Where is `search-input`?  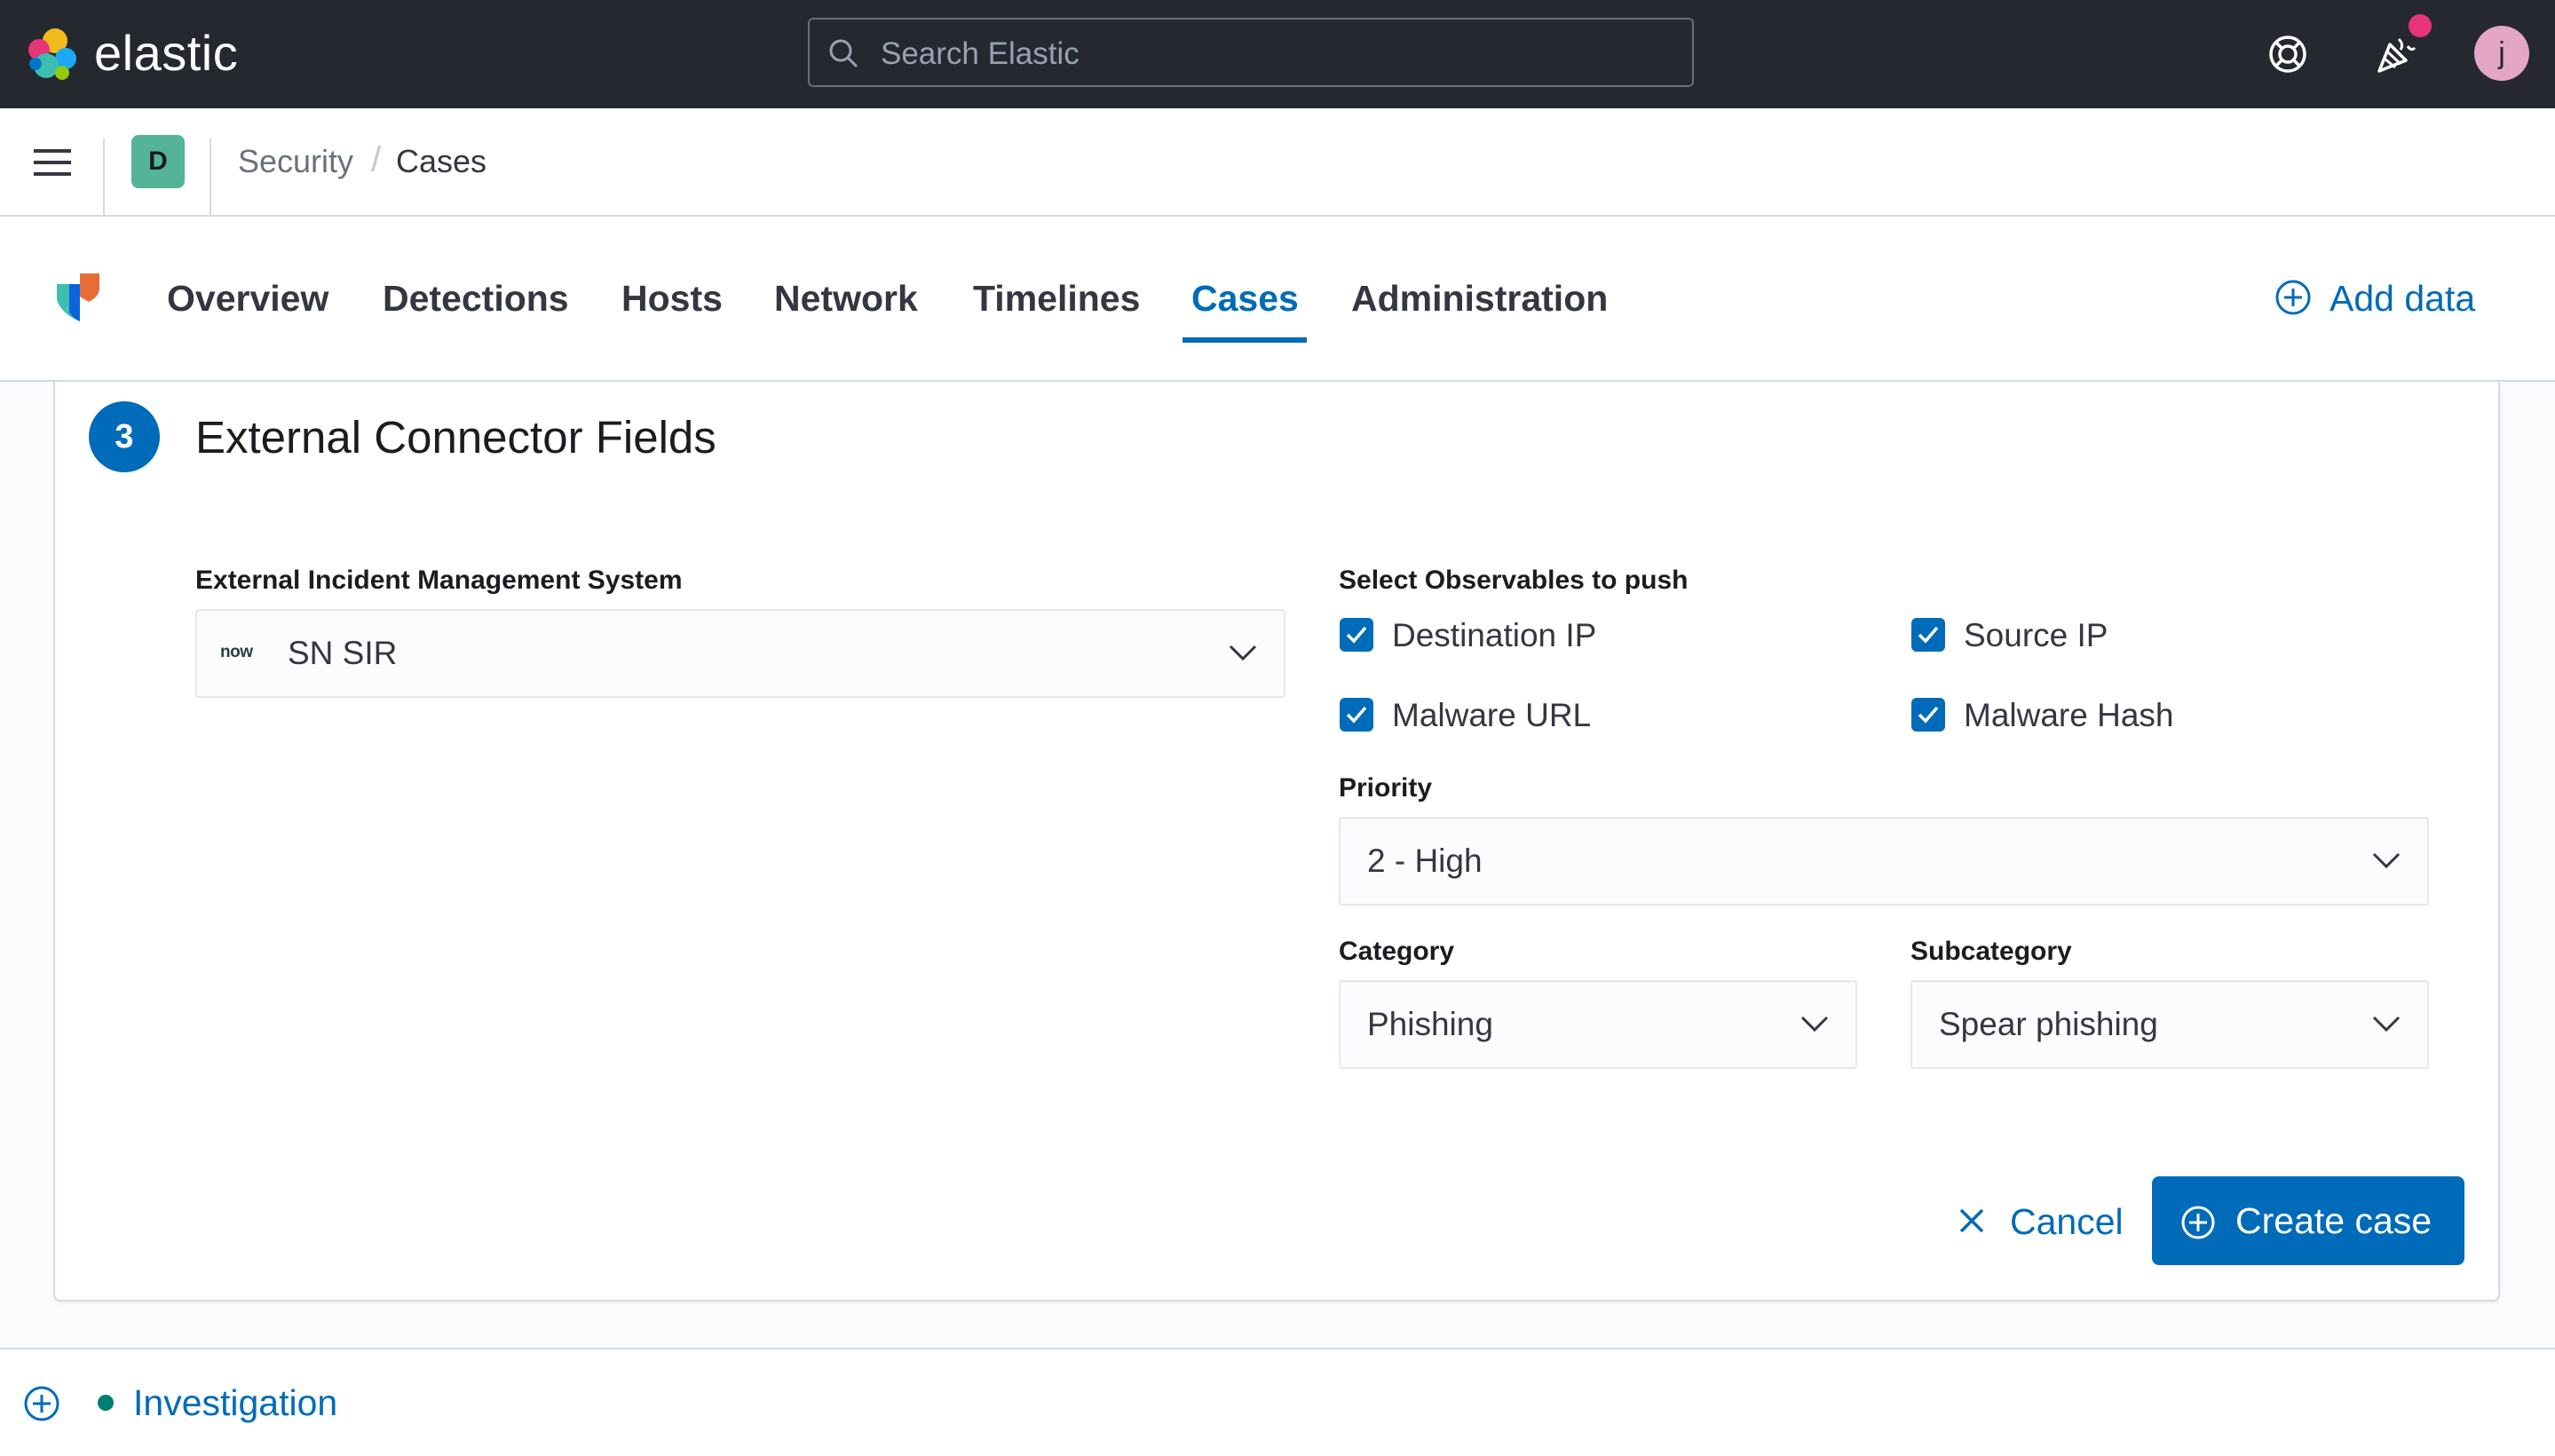
search-input is located at coordinates (1271, 54).